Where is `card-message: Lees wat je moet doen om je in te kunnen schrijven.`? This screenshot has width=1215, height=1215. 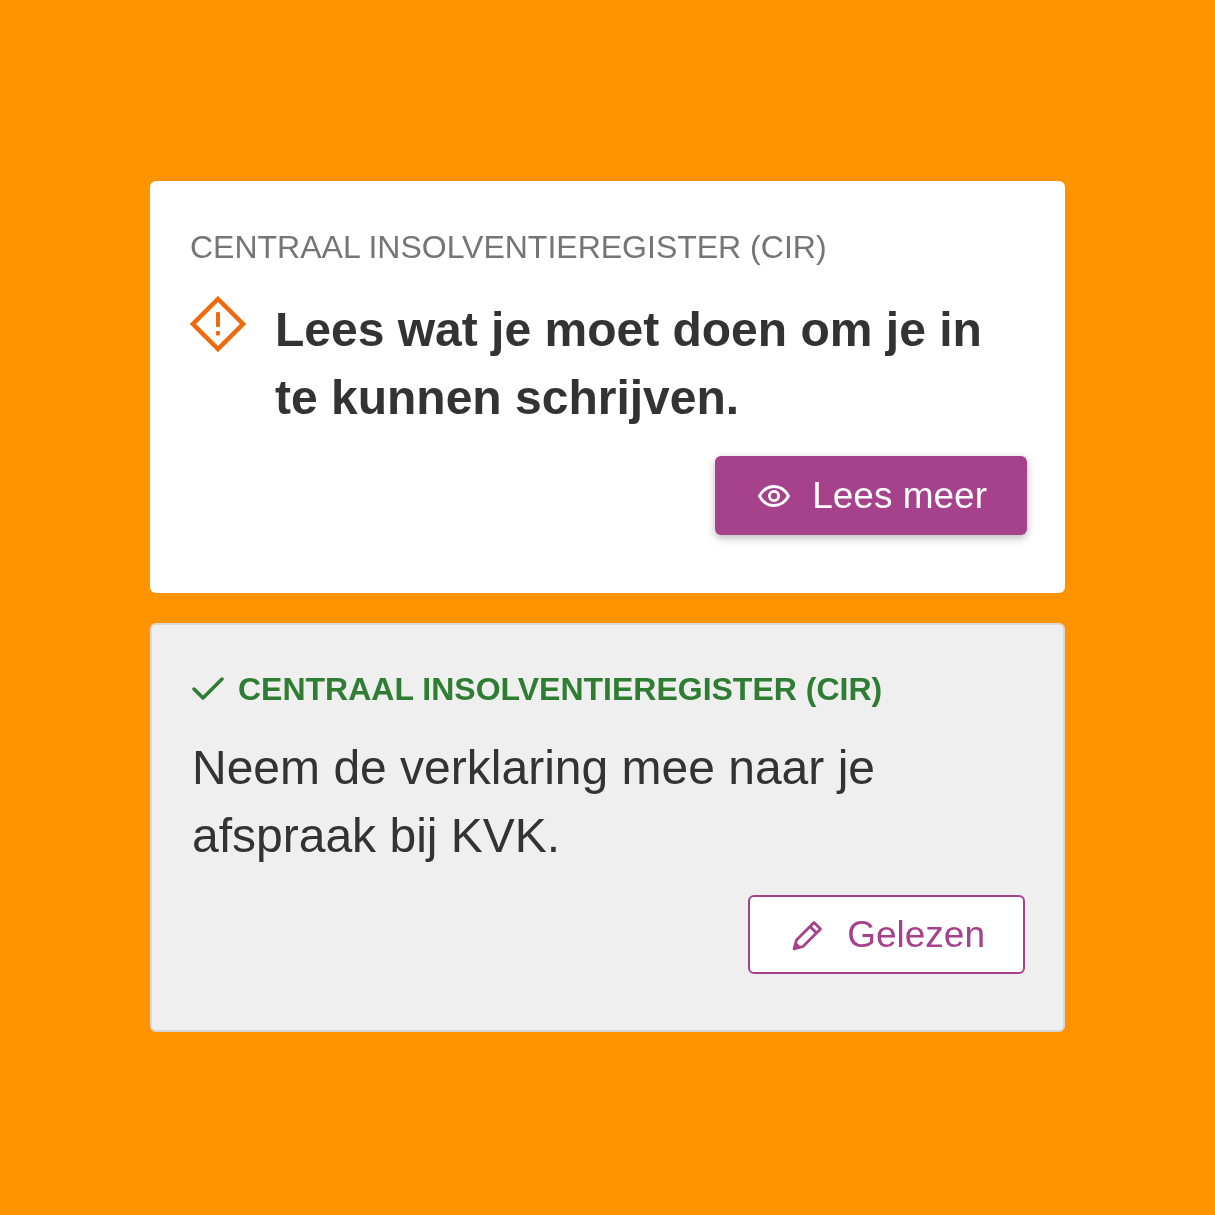 card-message: Lees wat je moet doen om je in te kunnen schrijven. is located at coordinates (629, 364).